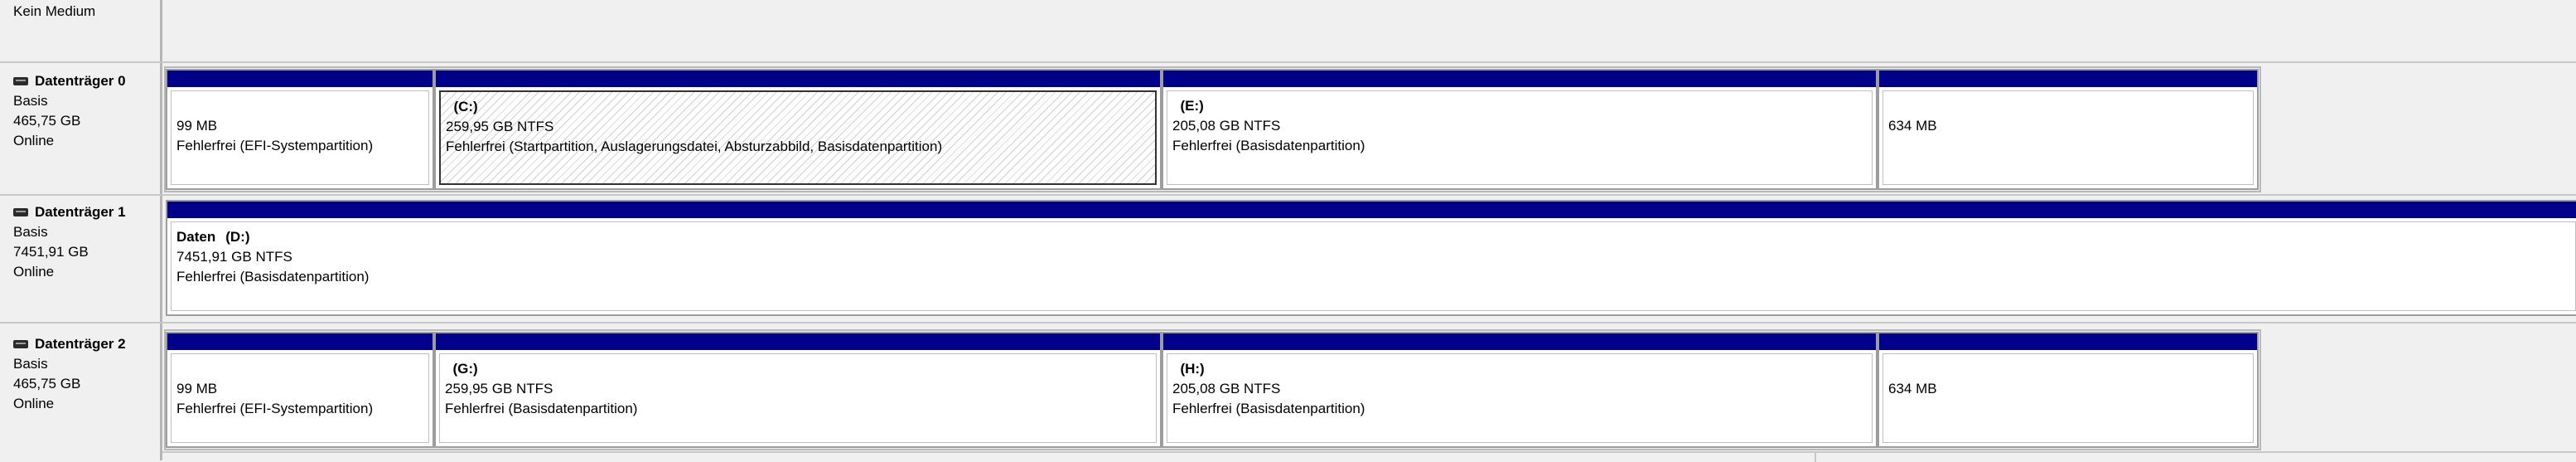  Describe the element at coordinates (1192, 369) in the screenshot. I see `drive-letter: (H:)` at that location.